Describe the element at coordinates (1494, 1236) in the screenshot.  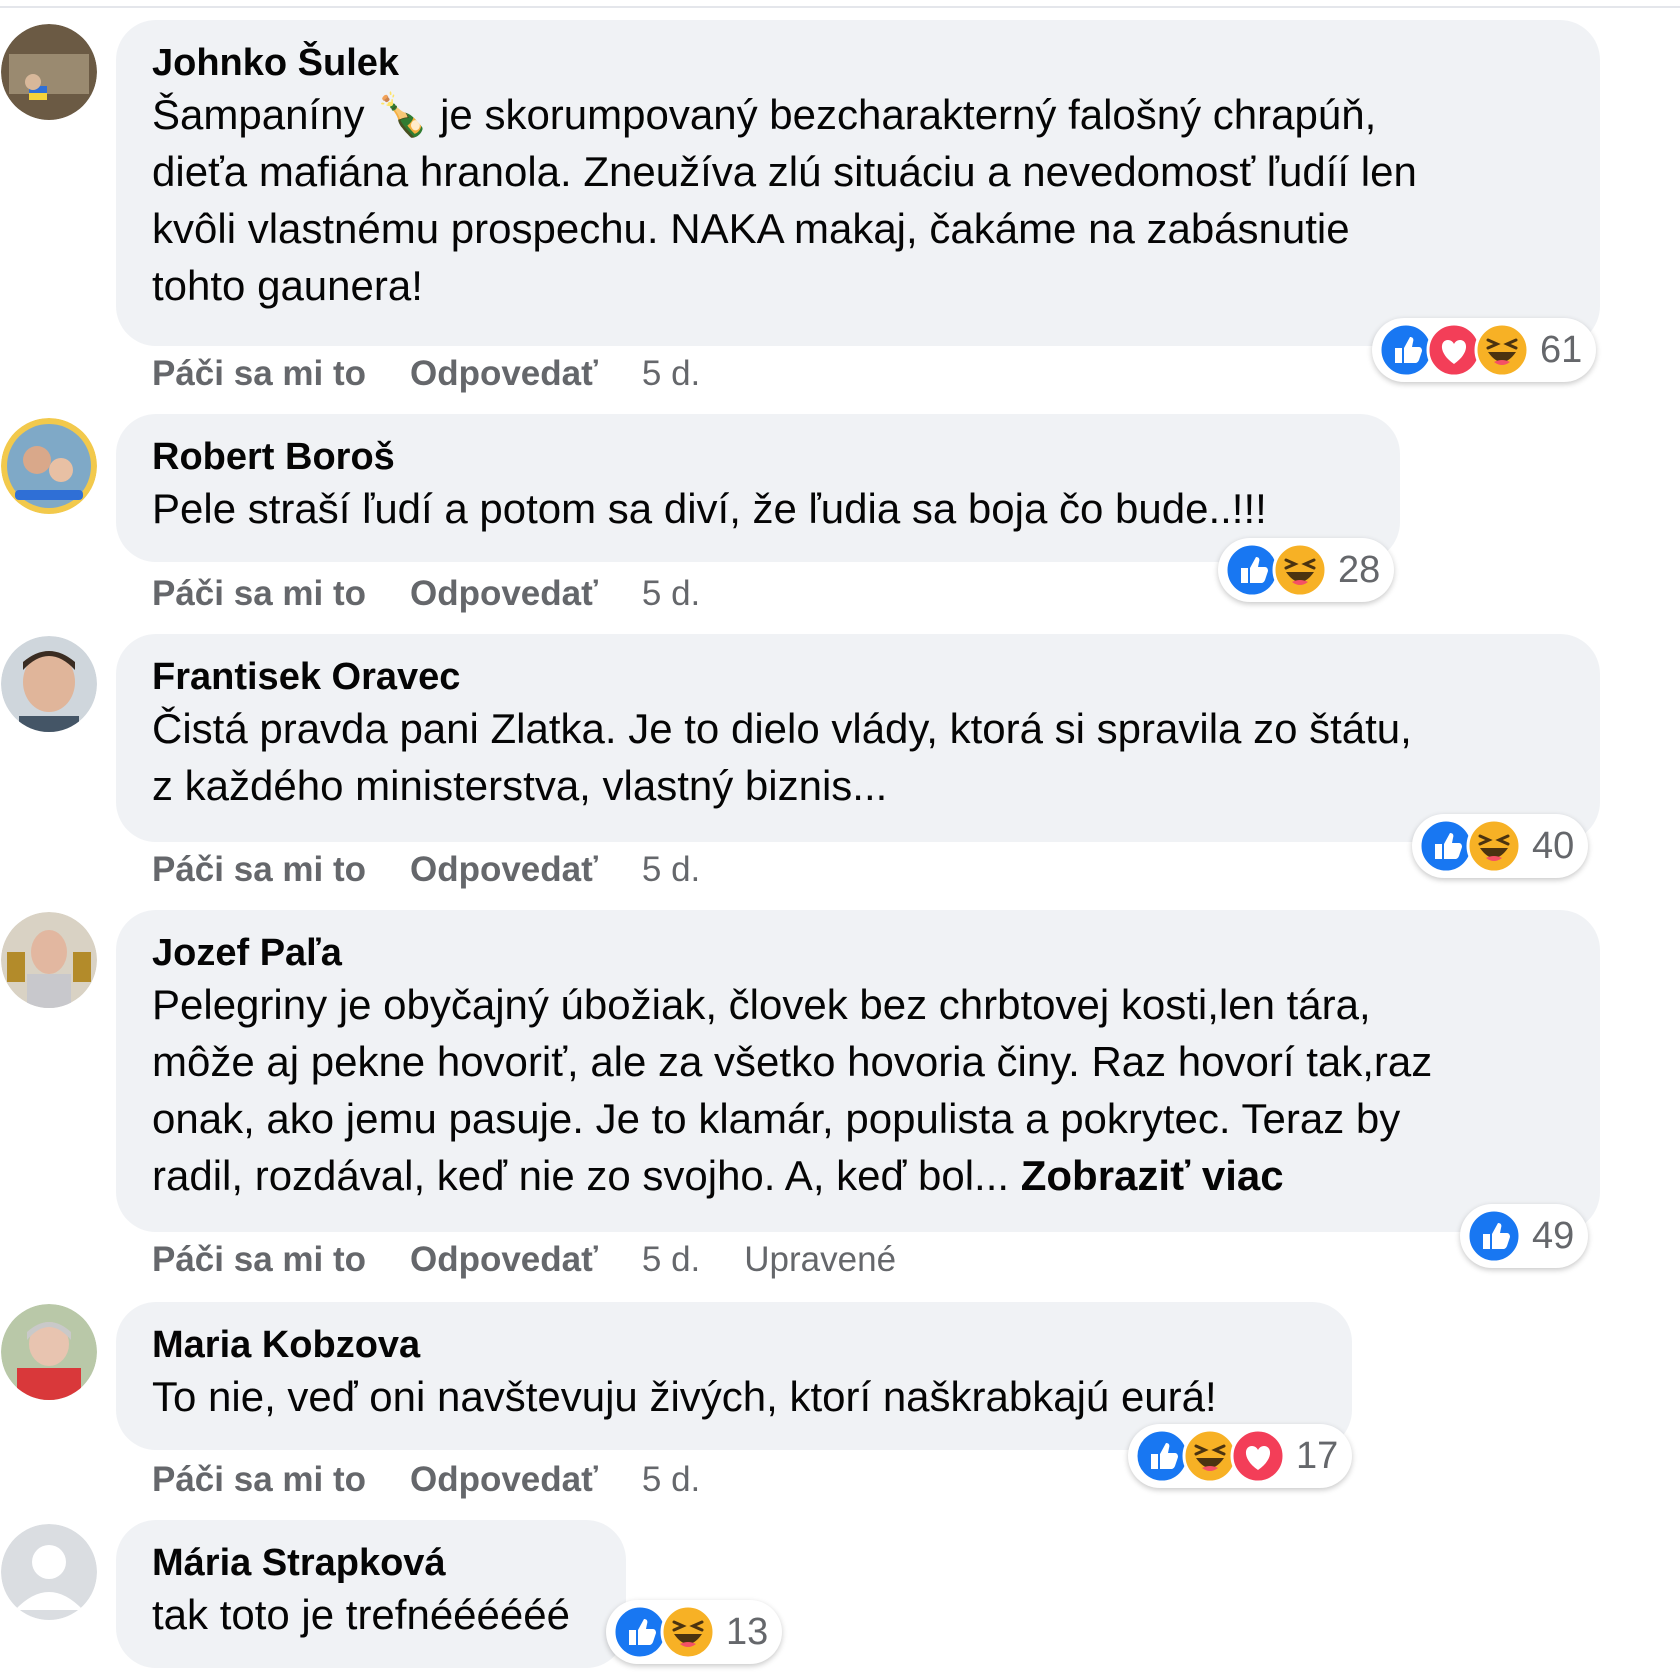
I see `like-icon` at that location.